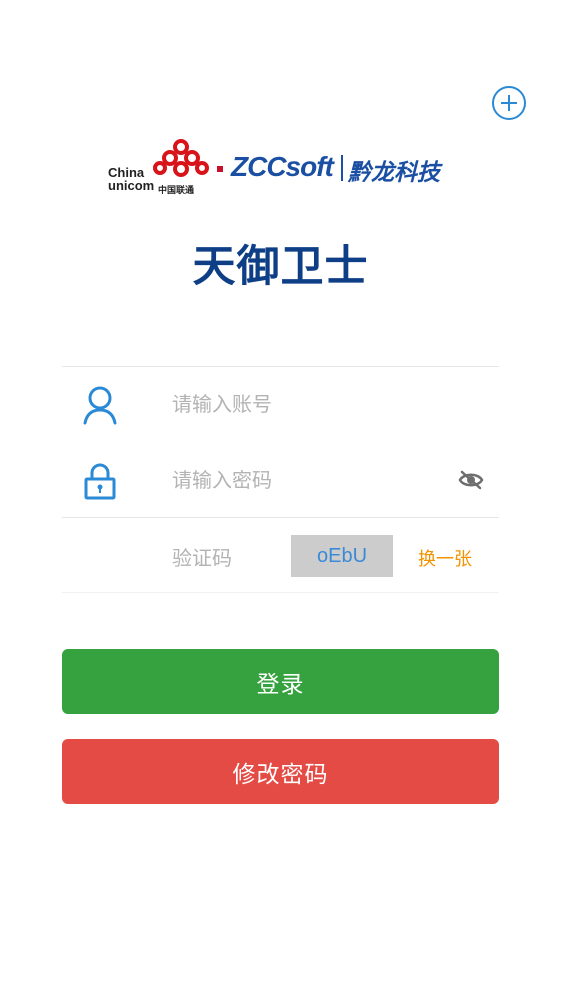 Image resolution: width=561 pixels, height=999 pixels. Describe the element at coordinates (100, 481) in the screenshot. I see `lock-icon` at that location.